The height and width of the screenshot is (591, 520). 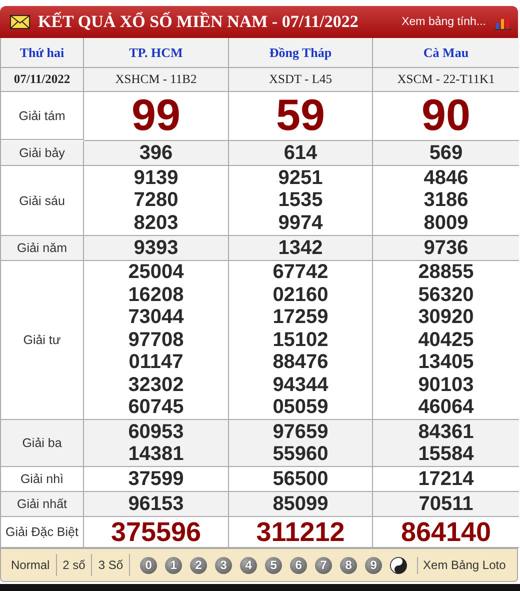 What do you see at coordinates (156, 178) in the screenshot?
I see `result-number: 9139` at bounding box center [156, 178].